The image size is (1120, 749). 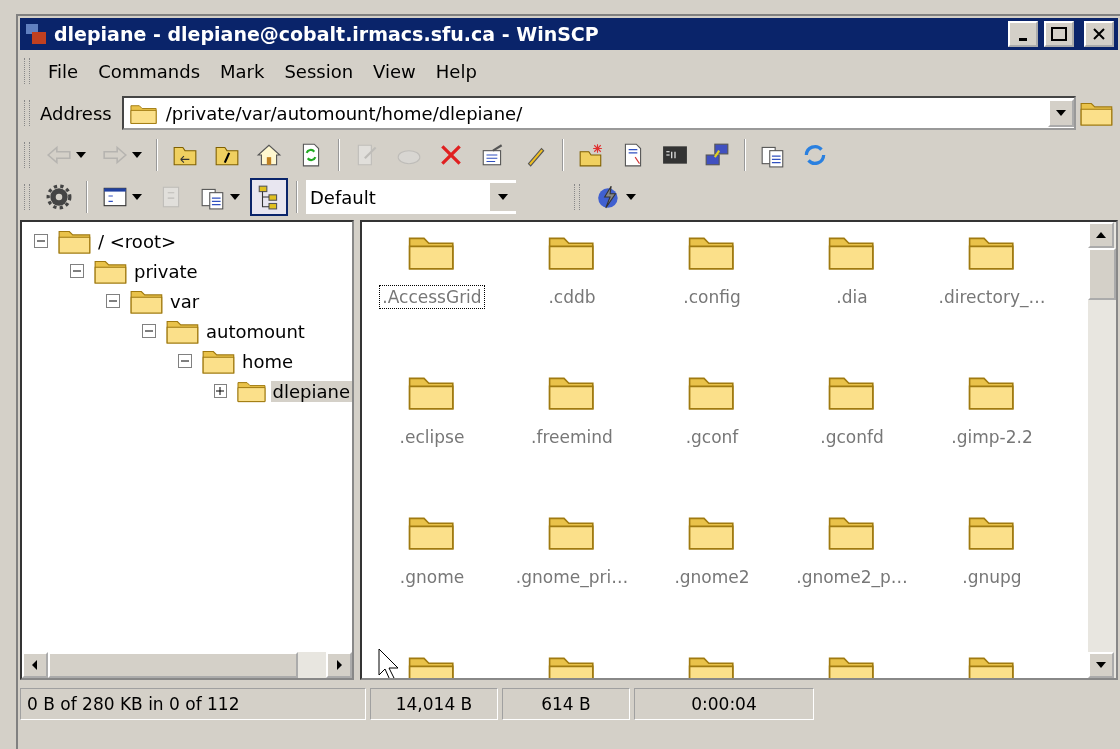 I want to click on file-name: .gimp-2.2, so click(x=992, y=437).